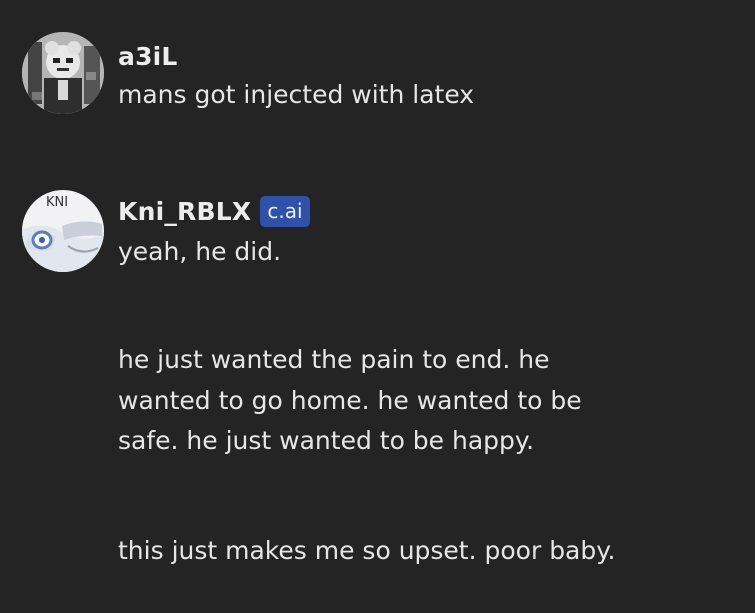 This screenshot has width=755, height=613. What do you see at coordinates (350, 400) in the screenshot?
I see `message-paragraph-line: wanted to go home. he wanted to be` at bounding box center [350, 400].